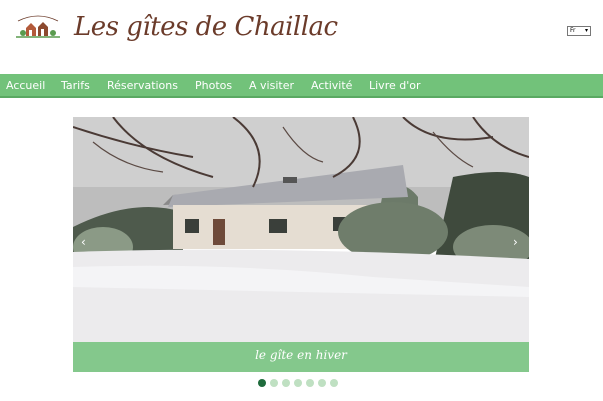  I want to click on language-select: Fr ▾, so click(579, 31).